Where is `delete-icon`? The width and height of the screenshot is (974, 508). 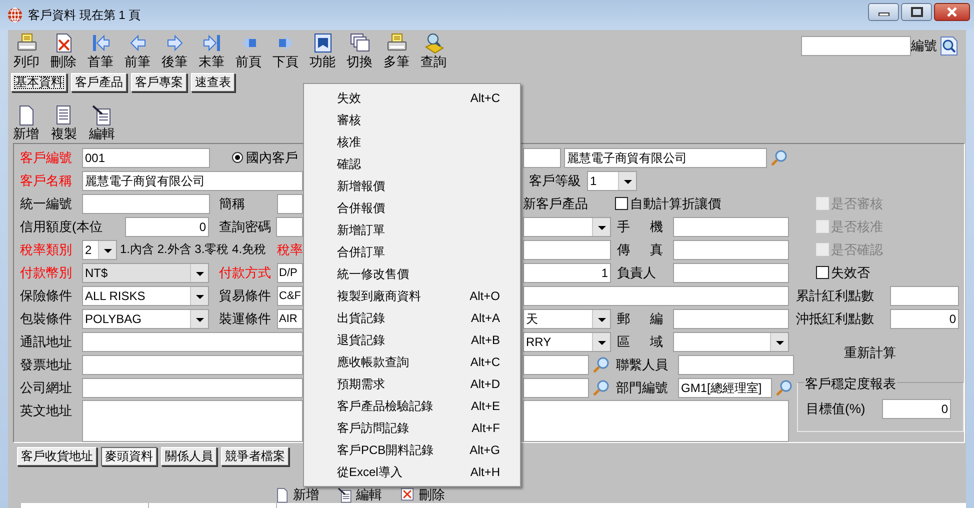 delete-icon is located at coordinates (408, 495).